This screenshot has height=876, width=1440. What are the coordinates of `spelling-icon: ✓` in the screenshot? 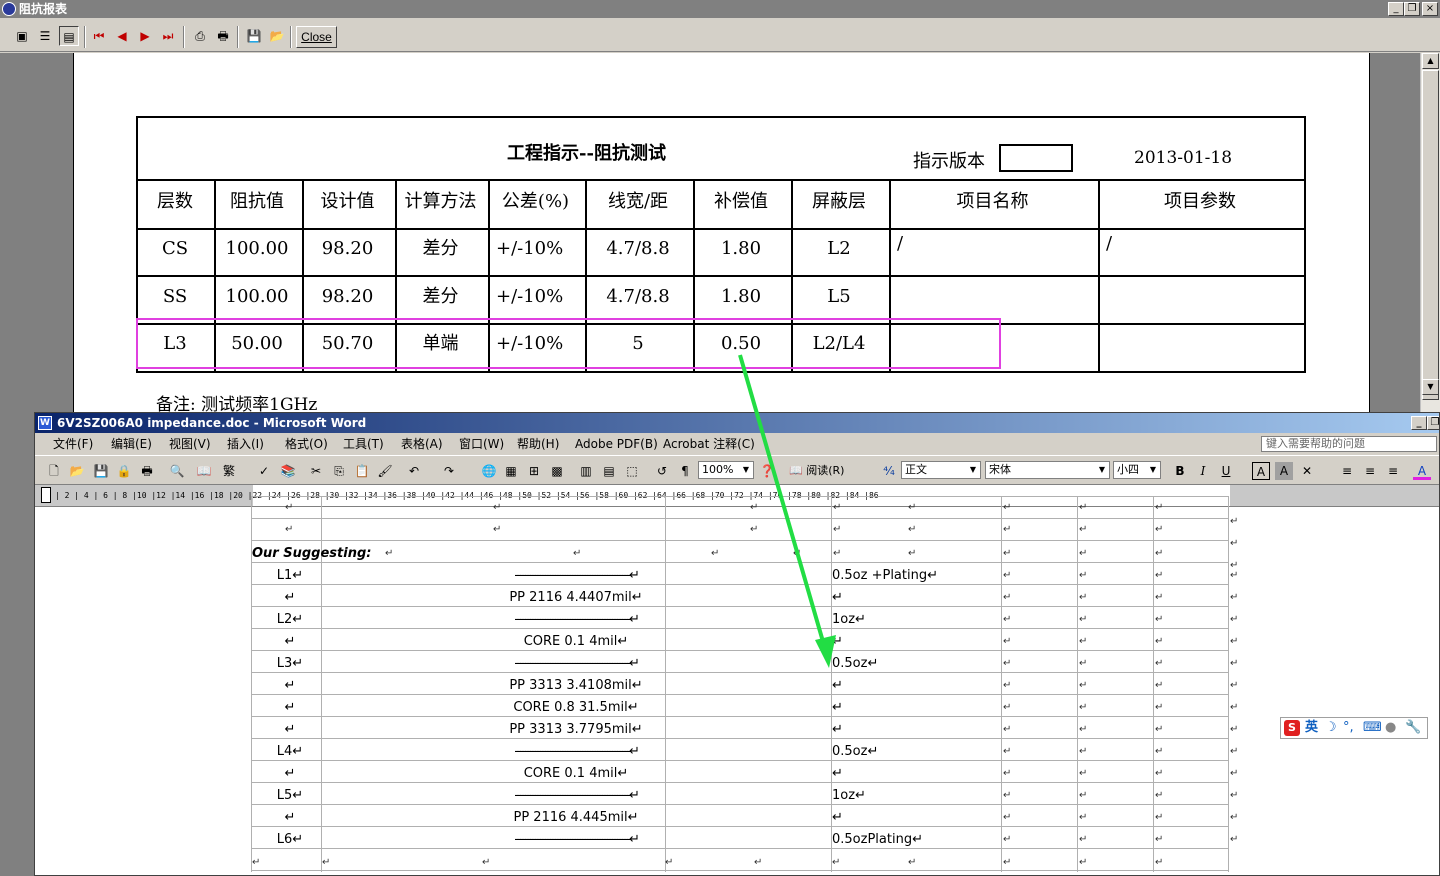 It's located at (264, 471).